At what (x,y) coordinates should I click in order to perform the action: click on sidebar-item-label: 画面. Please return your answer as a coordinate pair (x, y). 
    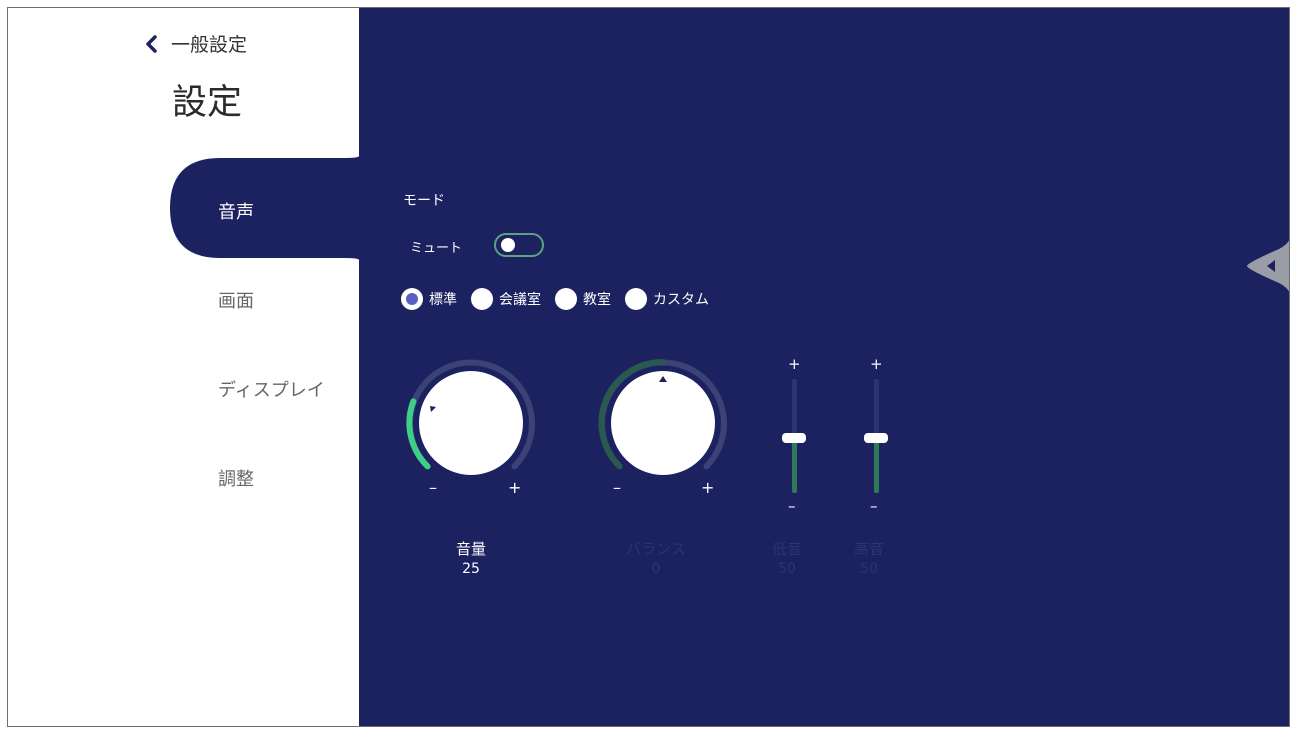
    Looking at the image, I should click on (236, 301).